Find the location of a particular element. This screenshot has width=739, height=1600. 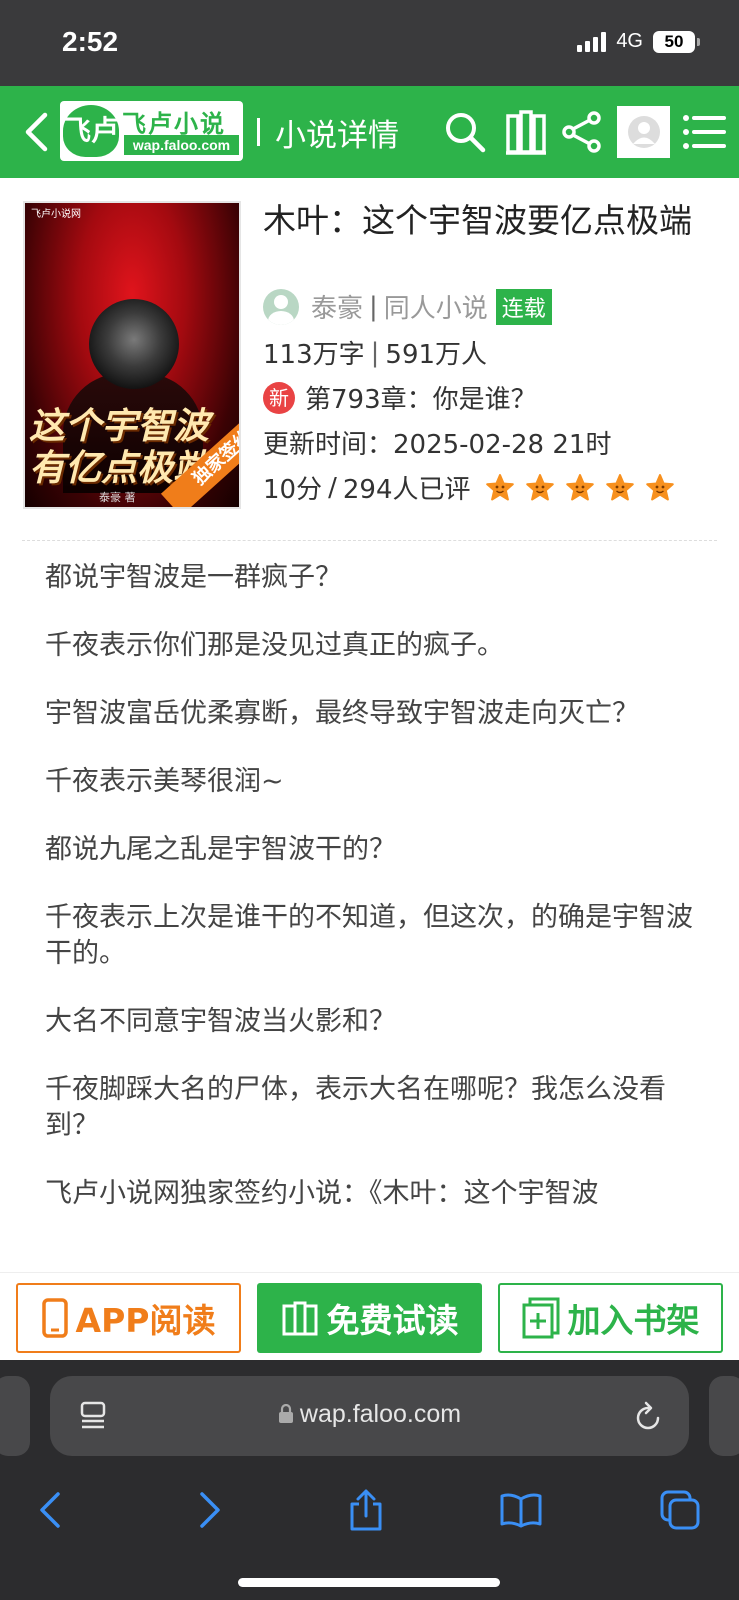

status-indicators: 4G 50 is located at coordinates (638, 41).